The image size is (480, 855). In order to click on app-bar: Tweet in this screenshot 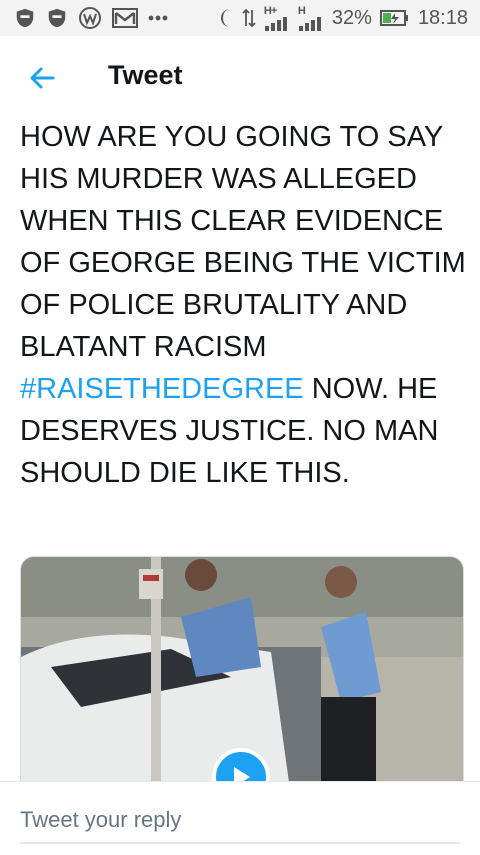, I will do `click(240, 78)`.